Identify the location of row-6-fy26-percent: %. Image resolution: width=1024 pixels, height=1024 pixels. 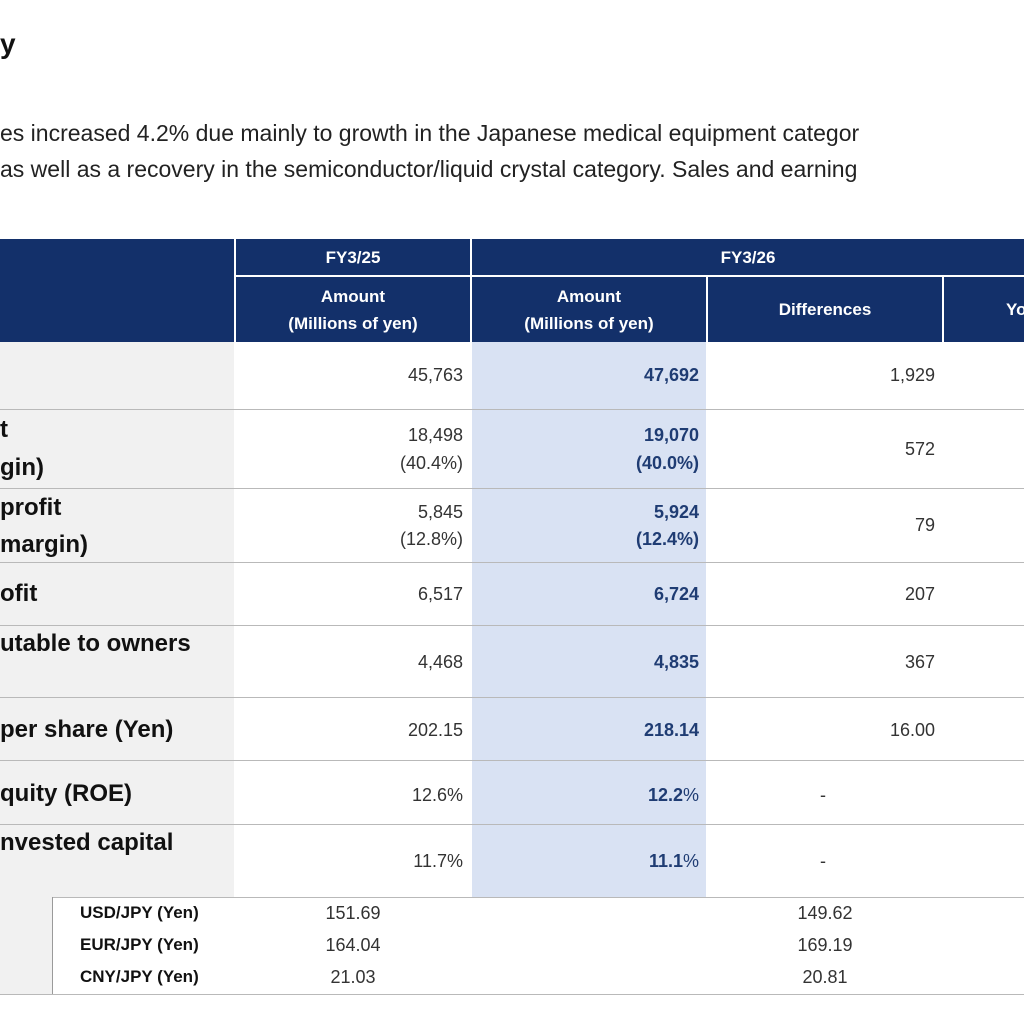
(690, 795).